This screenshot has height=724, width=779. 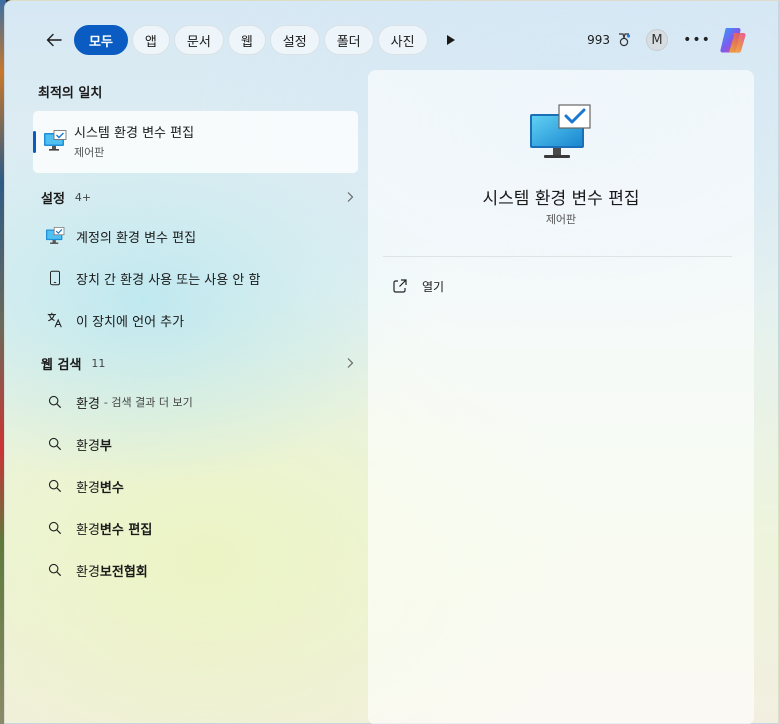 I want to click on settings-item-edit-account-env: 계정의 환경 변수 편집, so click(x=200, y=236).